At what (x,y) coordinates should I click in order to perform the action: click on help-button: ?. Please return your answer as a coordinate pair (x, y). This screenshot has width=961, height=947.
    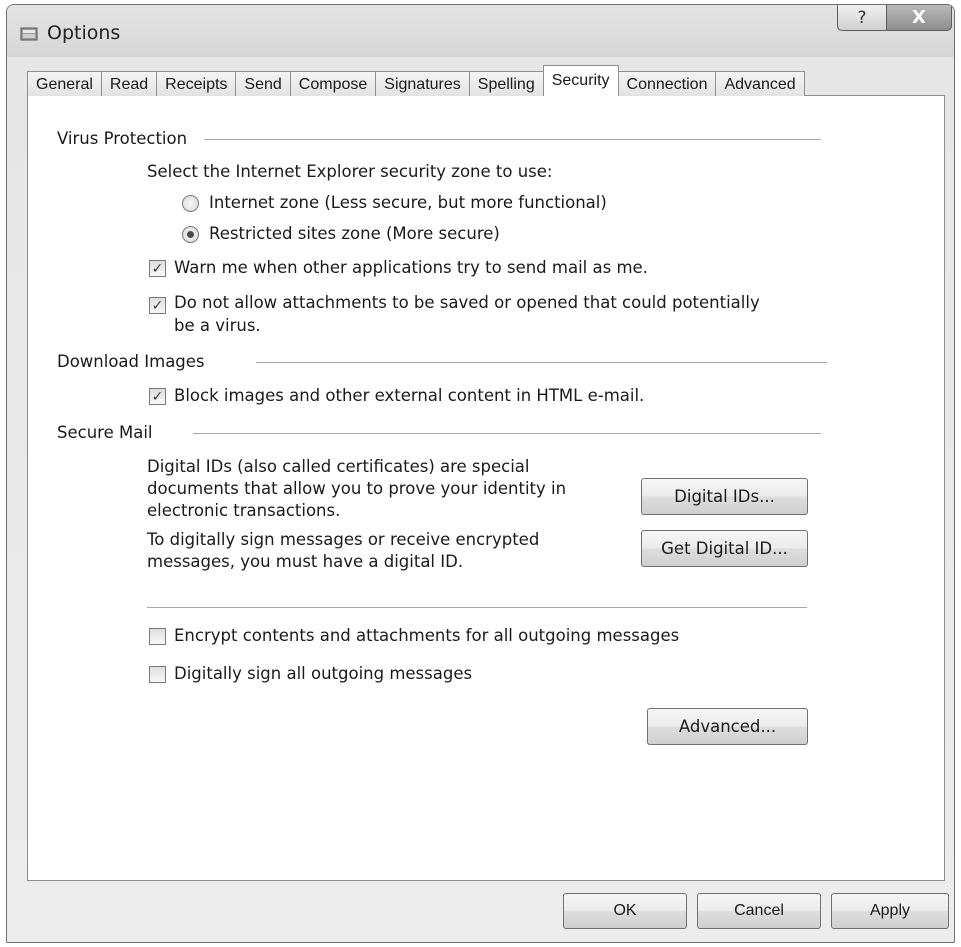
    Looking at the image, I should click on (862, 18).